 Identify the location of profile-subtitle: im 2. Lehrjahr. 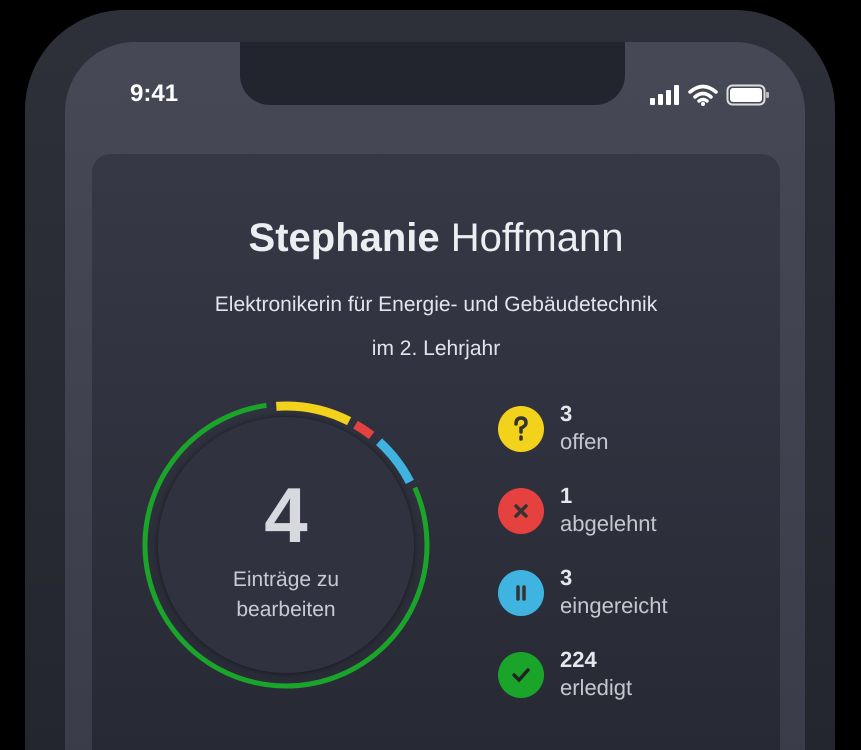
(436, 349).